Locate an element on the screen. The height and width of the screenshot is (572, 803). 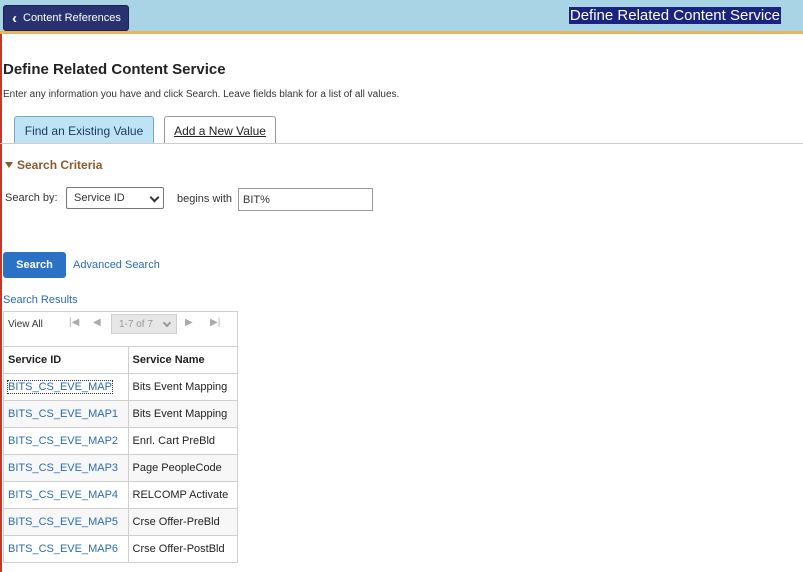
tab-add-new-value: Add a New Value is located at coordinates (220, 130).